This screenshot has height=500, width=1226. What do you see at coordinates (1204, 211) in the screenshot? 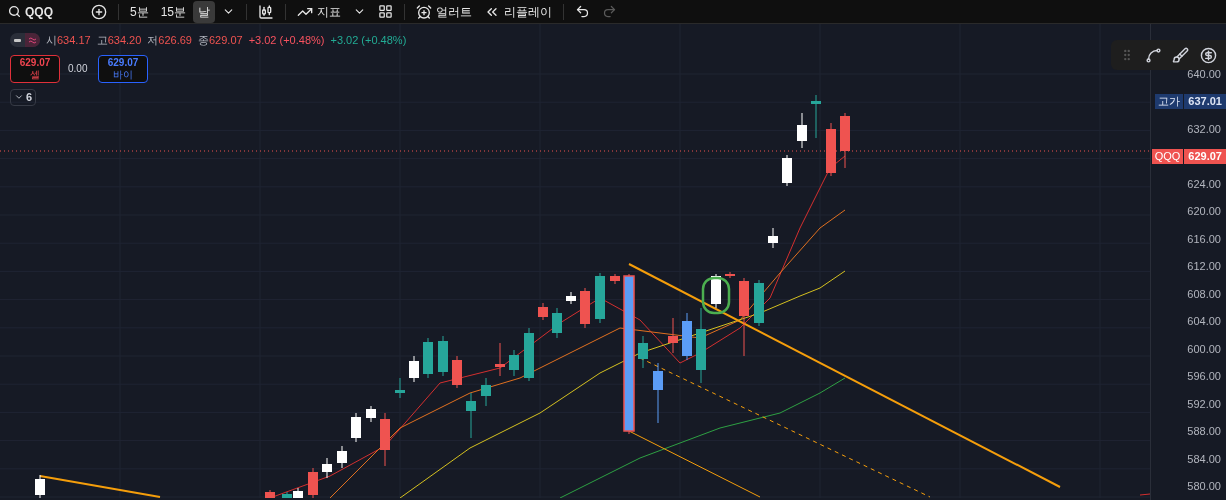
I see `axis-label: 620.00` at bounding box center [1204, 211].